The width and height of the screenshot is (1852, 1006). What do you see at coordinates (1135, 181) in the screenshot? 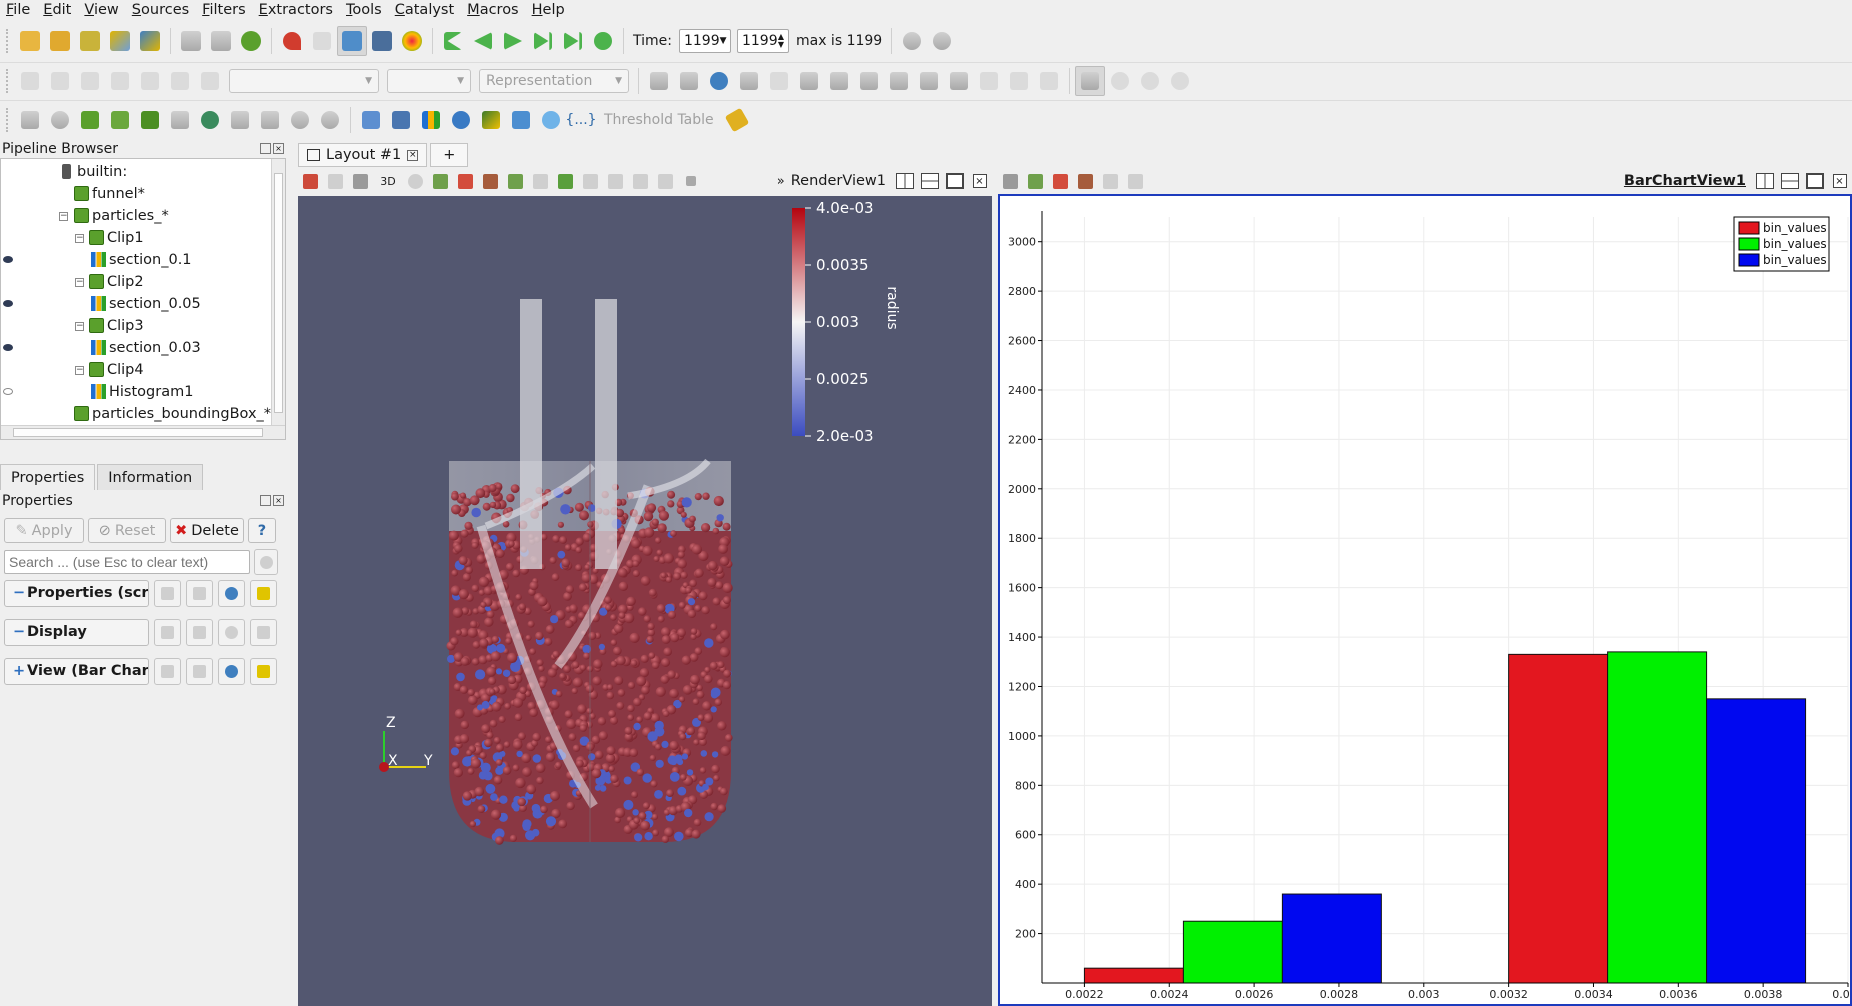
I see `chart-clear-selection-button` at bounding box center [1135, 181].